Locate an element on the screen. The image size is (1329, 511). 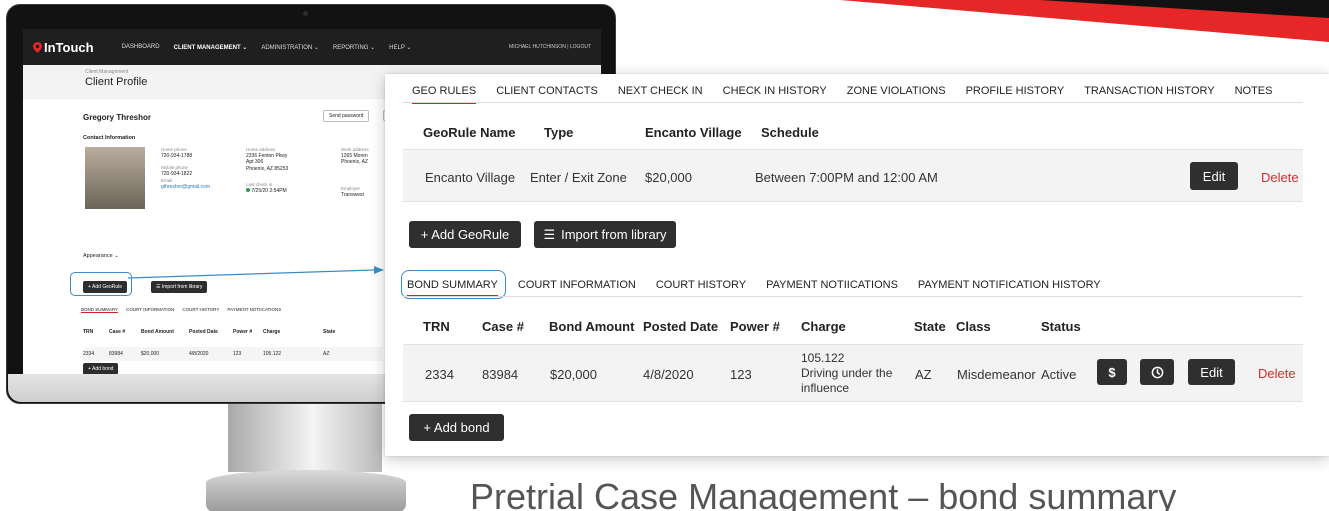
small-tab-court-history: COURT HISTORY is located at coordinates (200, 310).